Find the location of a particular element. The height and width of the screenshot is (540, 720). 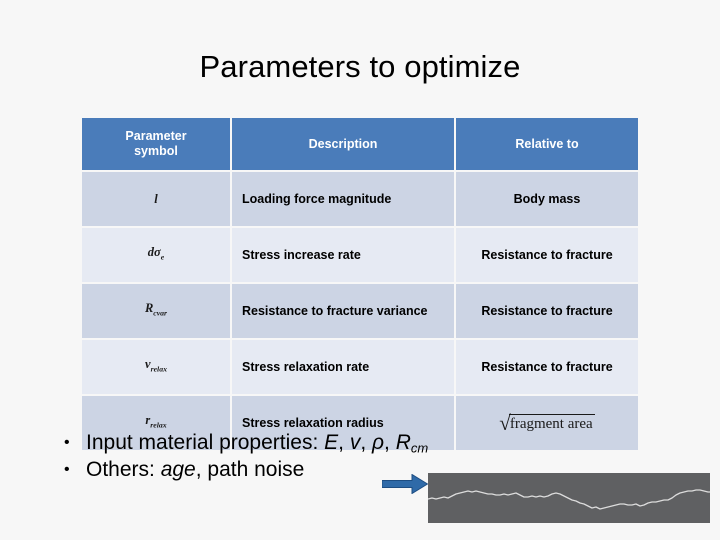

cell-description: Stress increase rate is located at coordinates (343, 255).